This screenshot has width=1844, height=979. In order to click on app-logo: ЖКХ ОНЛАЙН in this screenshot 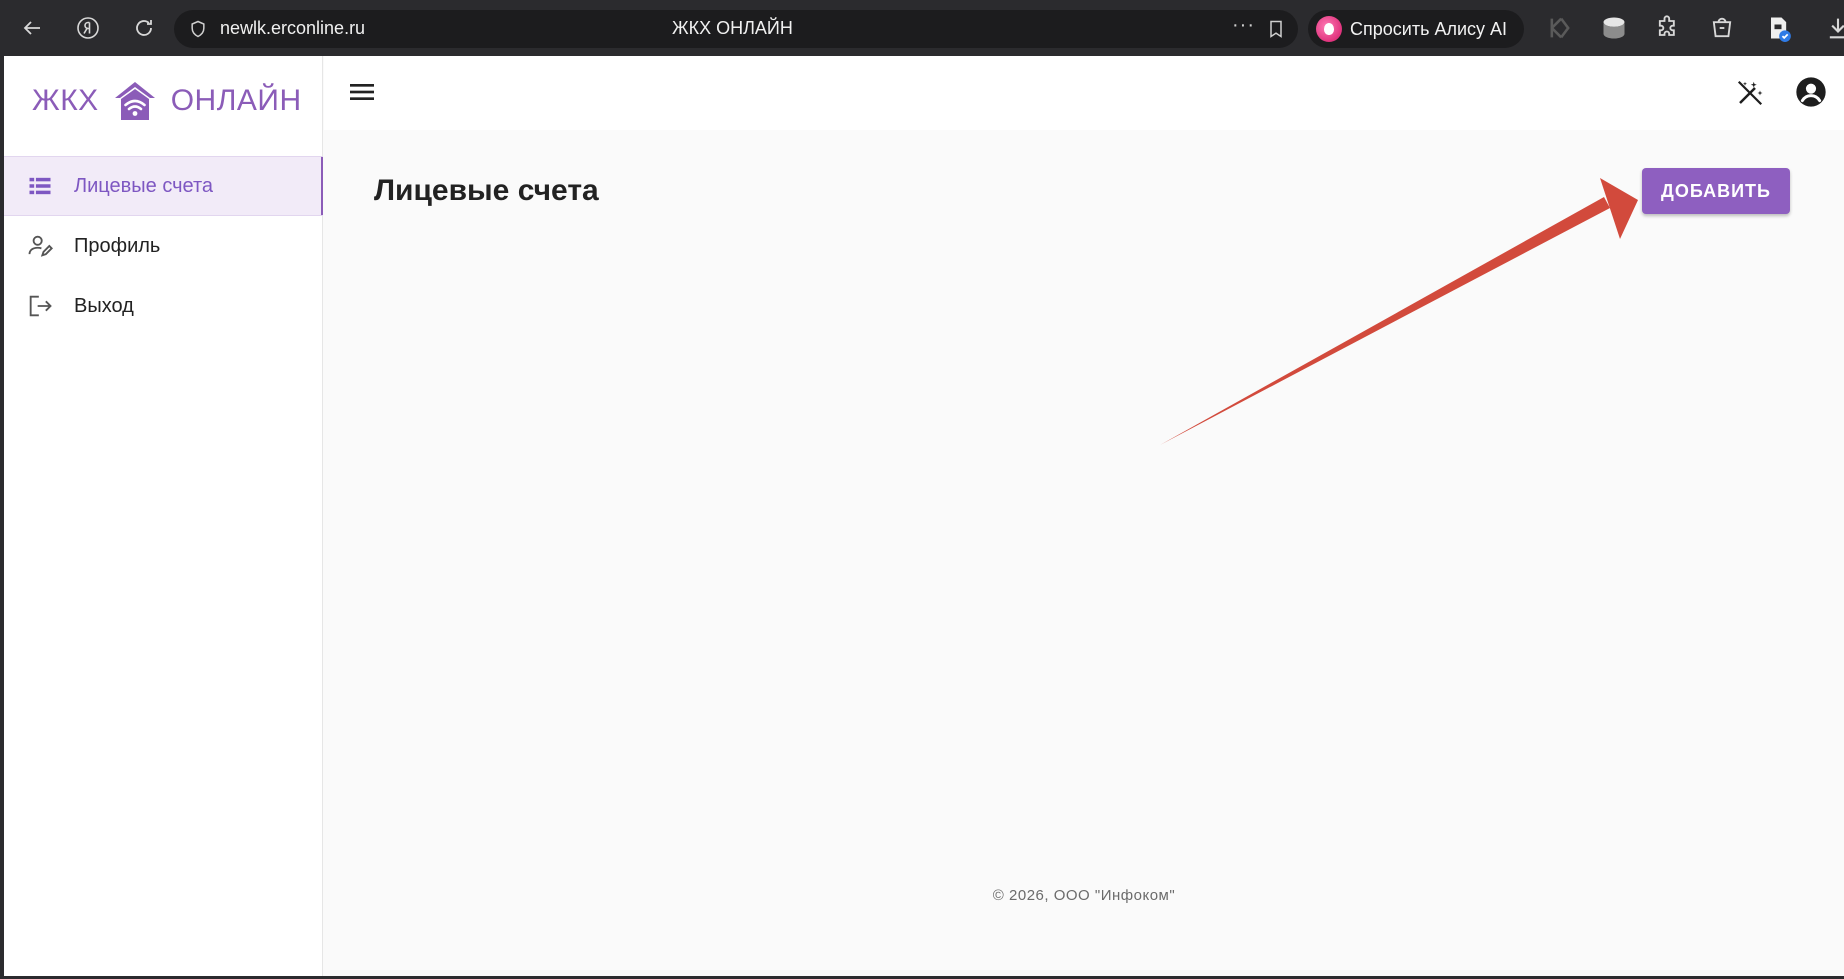, I will do `click(167, 101)`.